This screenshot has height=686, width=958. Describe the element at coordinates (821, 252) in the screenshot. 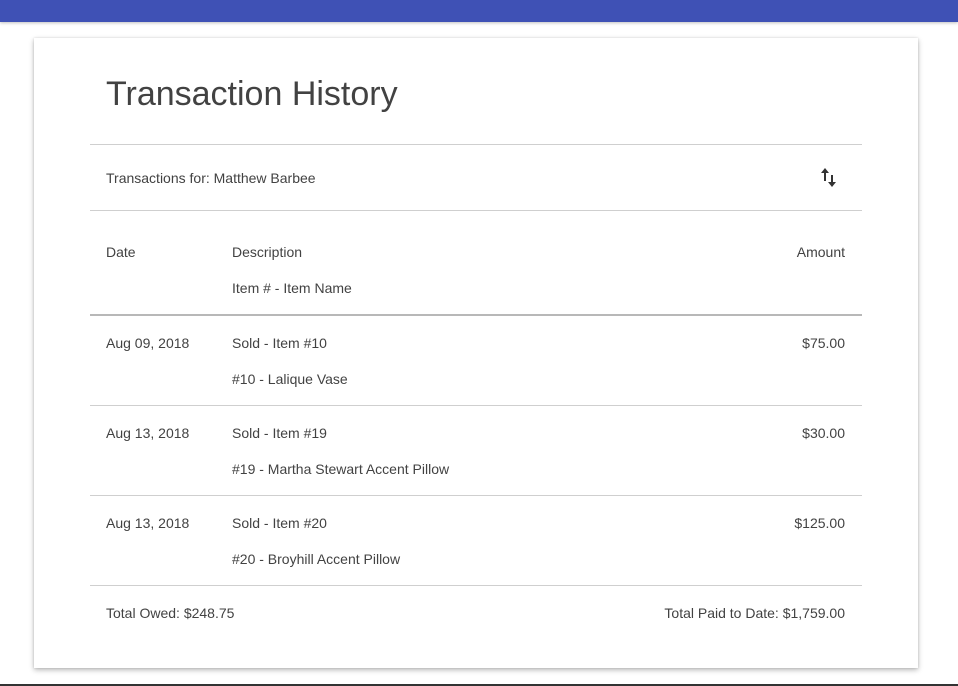

I see `column-header-amount: Amount` at that location.